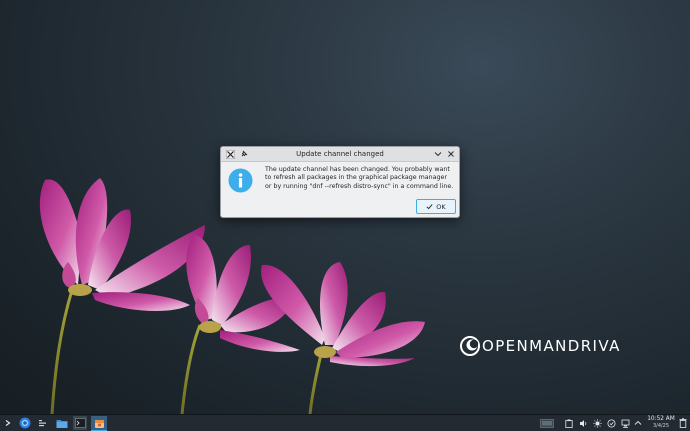 Image resolution: width=690 pixels, height=431 pixels. I want to click on trash-icon, so click(683, 423).